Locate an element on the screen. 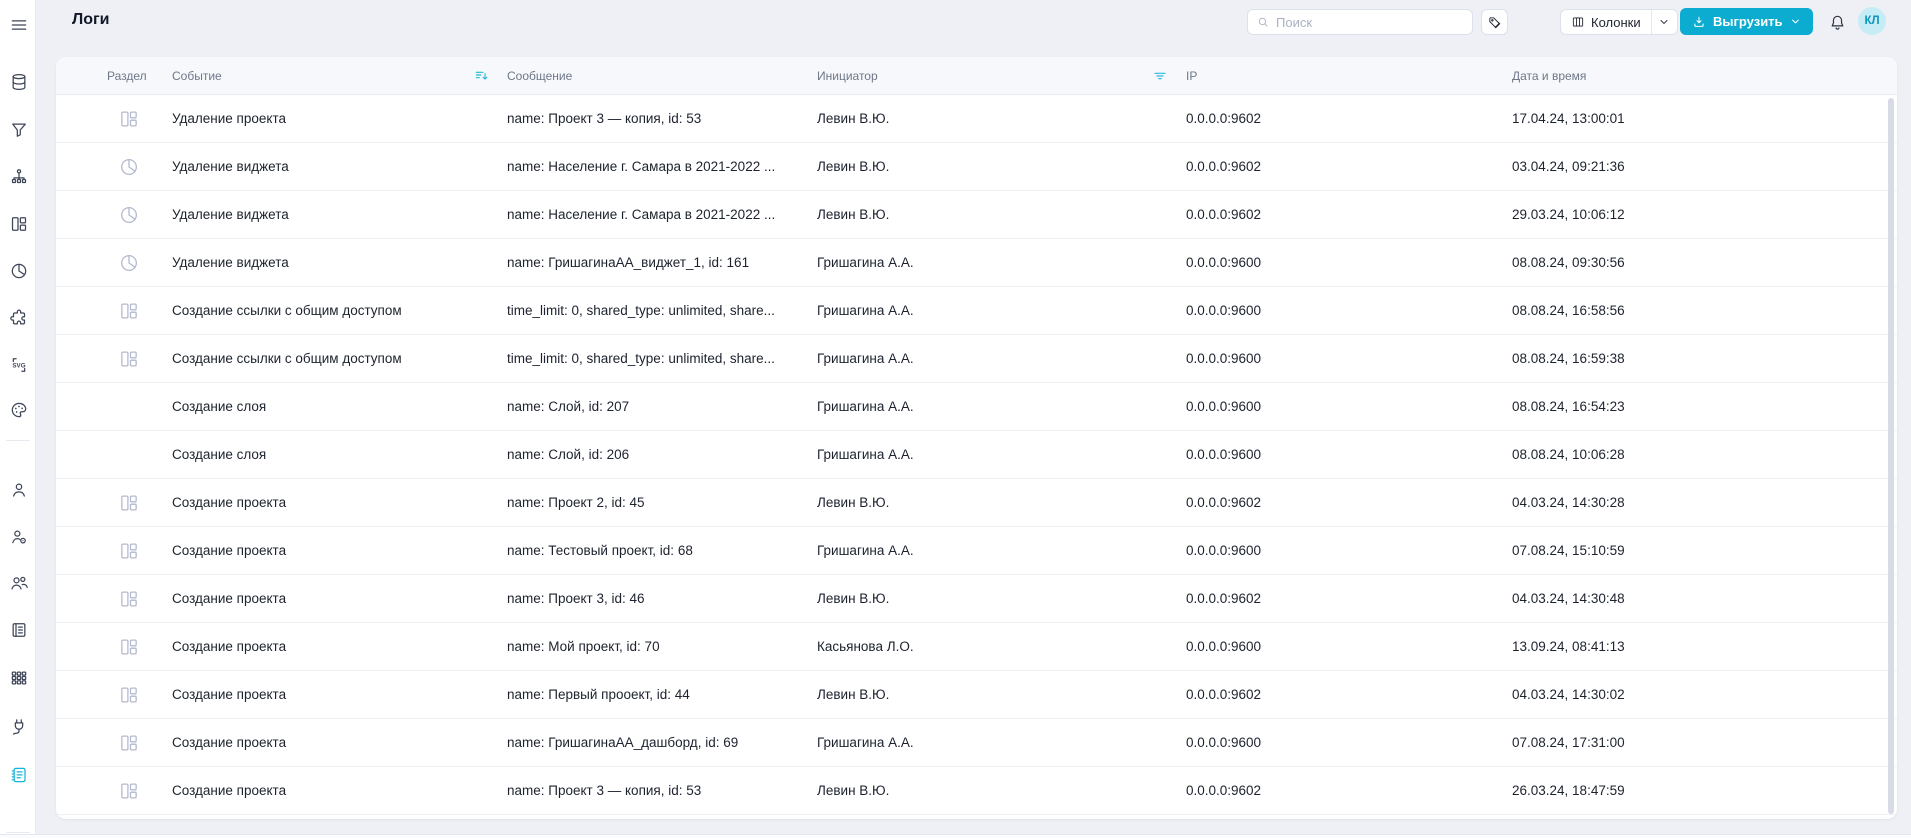  funnel-icon is located at coordinates (19, 130).